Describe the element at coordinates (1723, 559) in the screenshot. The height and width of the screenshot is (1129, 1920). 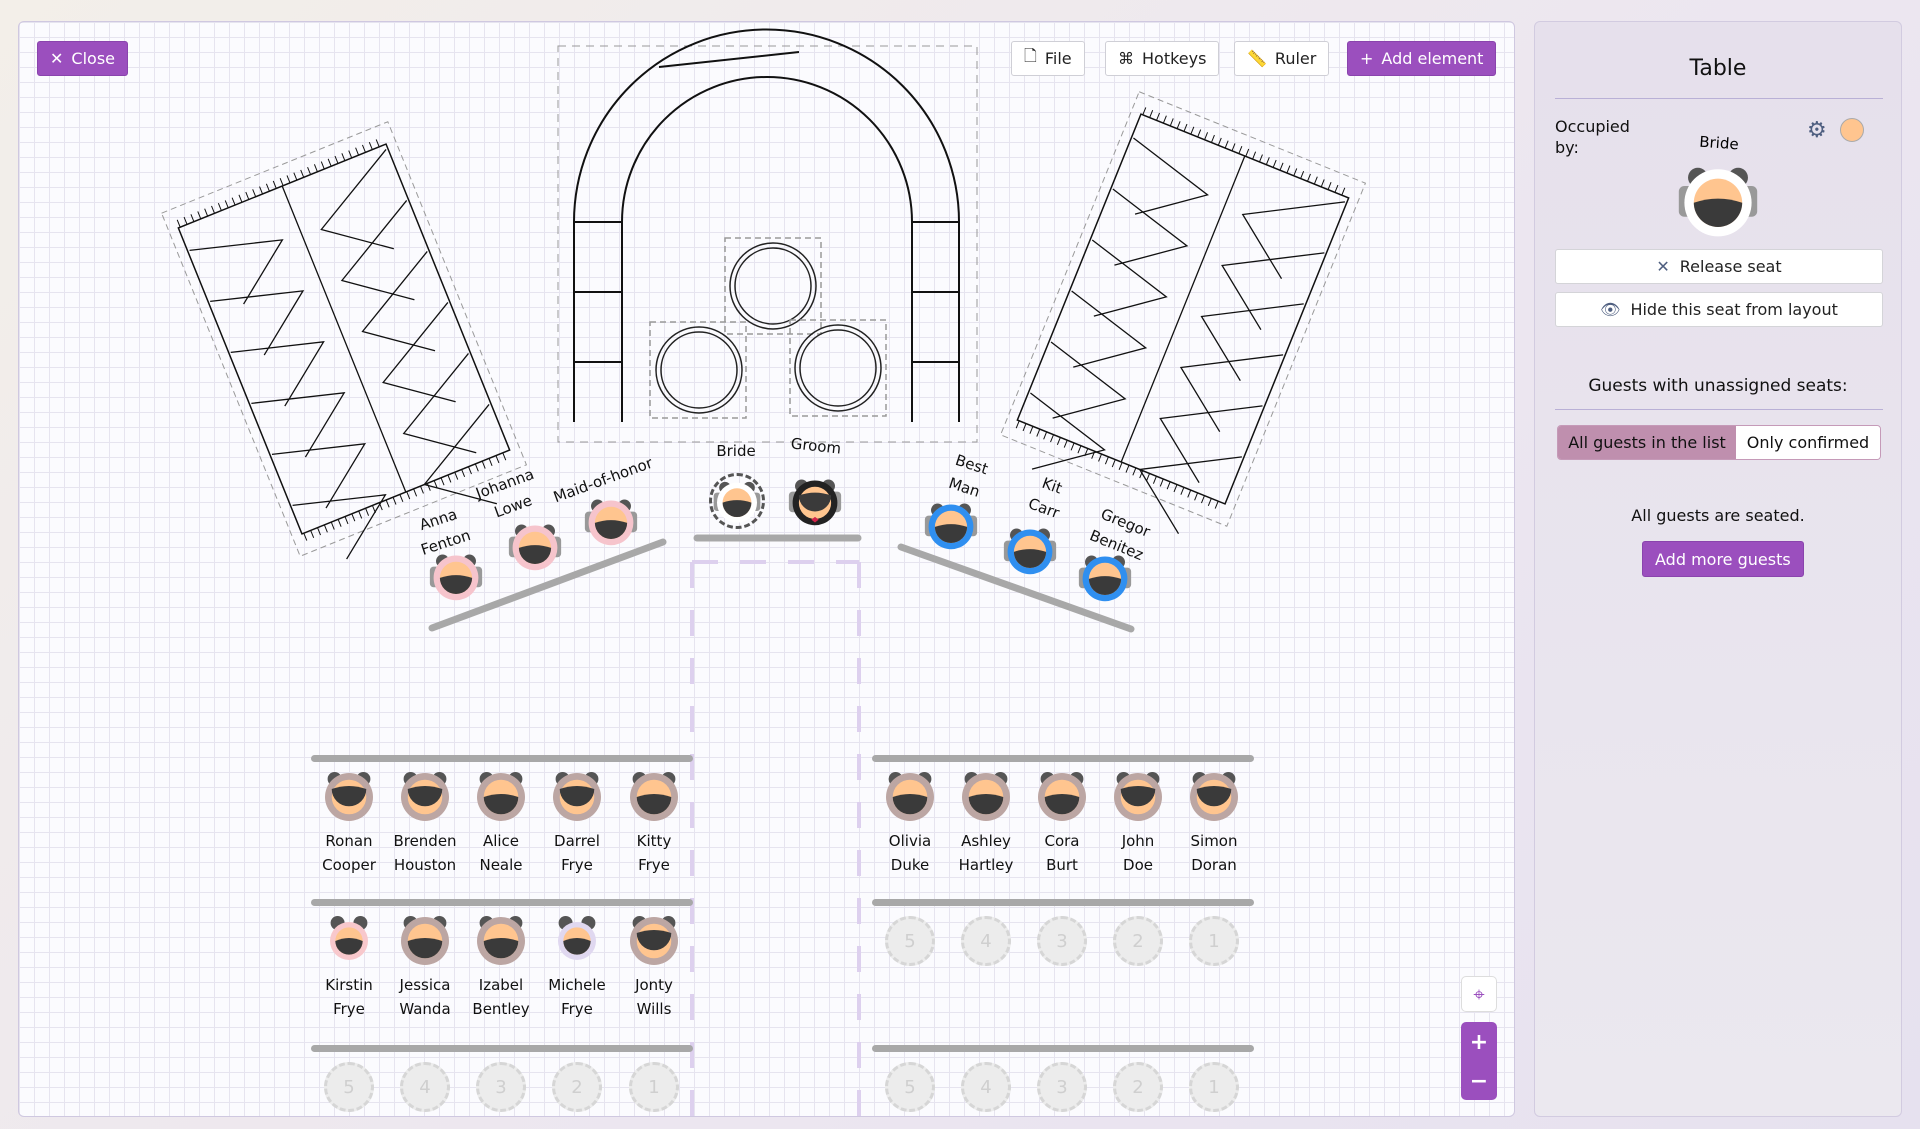
I see `add-more-guests-button: Add more guests` at that location.